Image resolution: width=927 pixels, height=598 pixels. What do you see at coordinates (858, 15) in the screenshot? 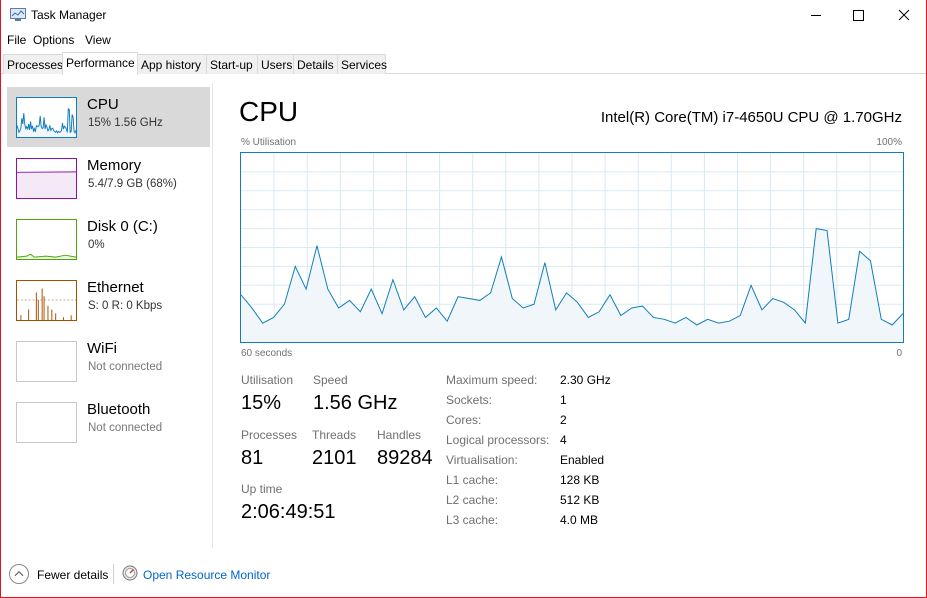
I see `maximize-icon` at bounding box center [858, 15].